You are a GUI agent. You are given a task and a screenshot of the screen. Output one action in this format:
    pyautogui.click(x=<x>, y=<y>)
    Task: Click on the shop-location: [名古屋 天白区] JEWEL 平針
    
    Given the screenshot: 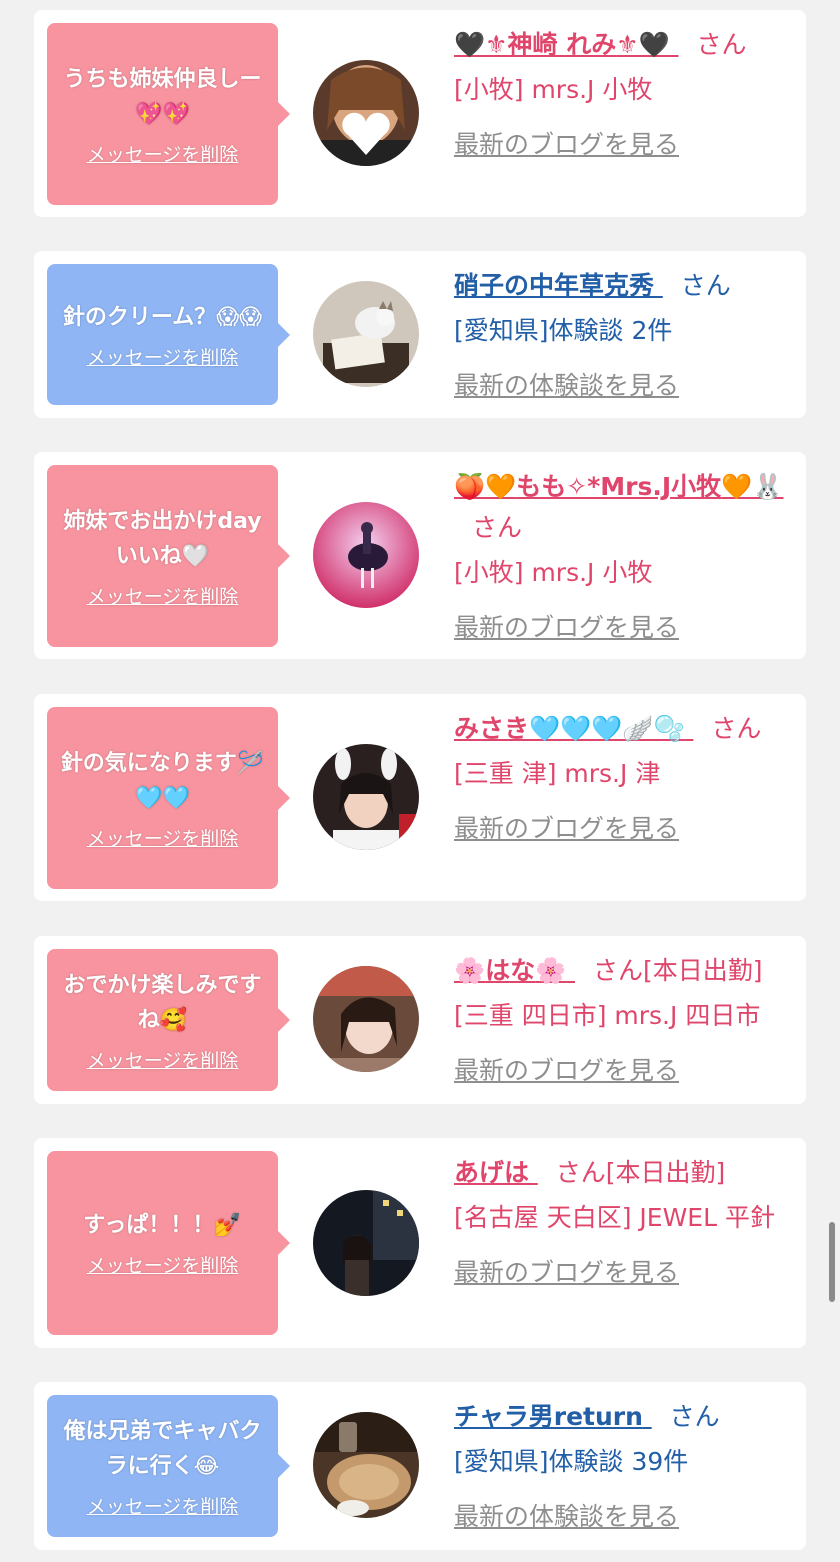 What is the action you would take?
    pyautogui.click(x=614, y=1217)
    